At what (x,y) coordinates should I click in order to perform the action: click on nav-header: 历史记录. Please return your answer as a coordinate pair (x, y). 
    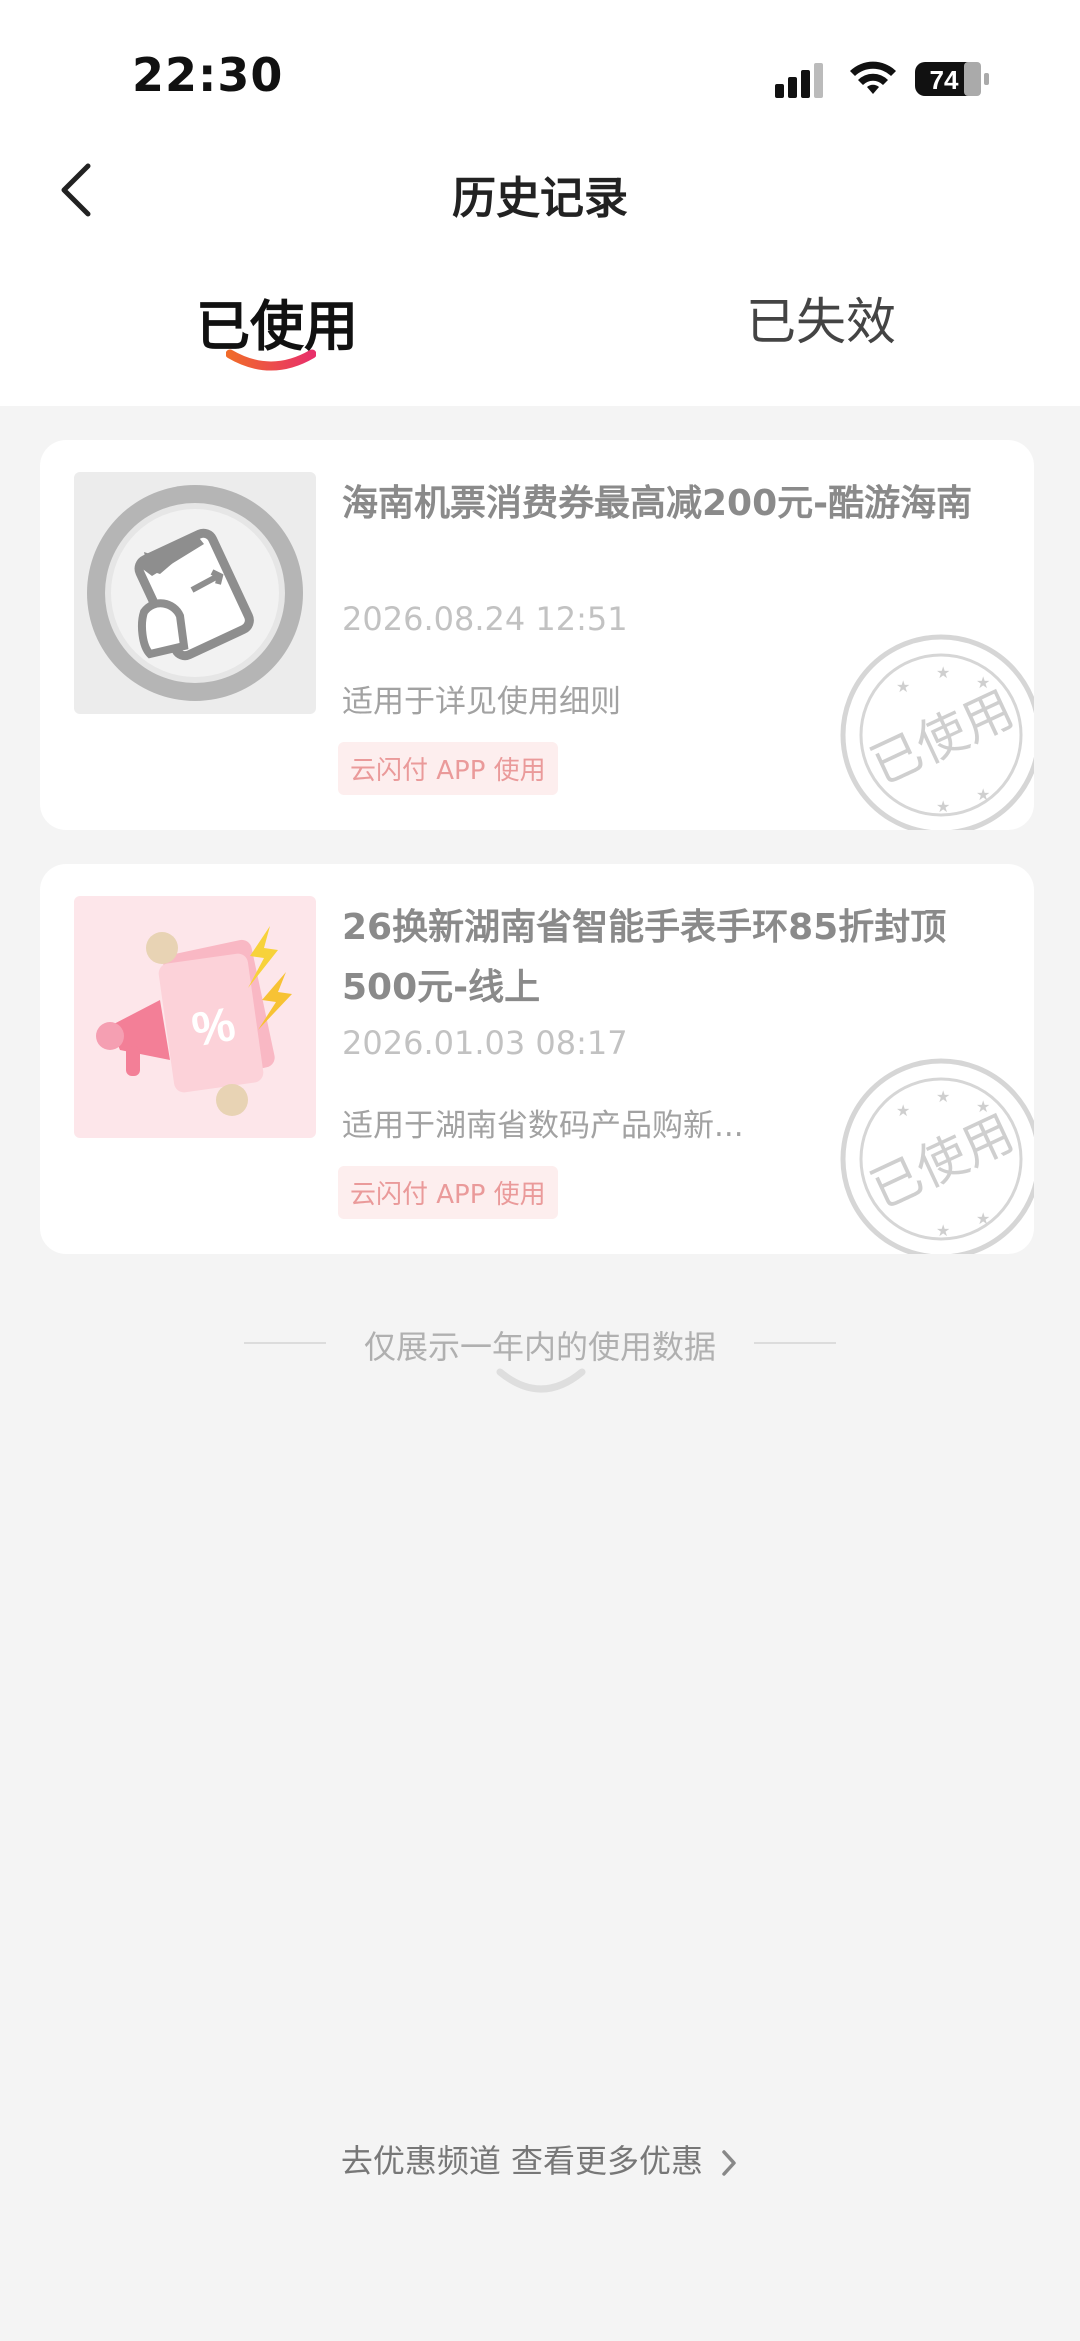
    Looking at the image, I should click on (540, 190).